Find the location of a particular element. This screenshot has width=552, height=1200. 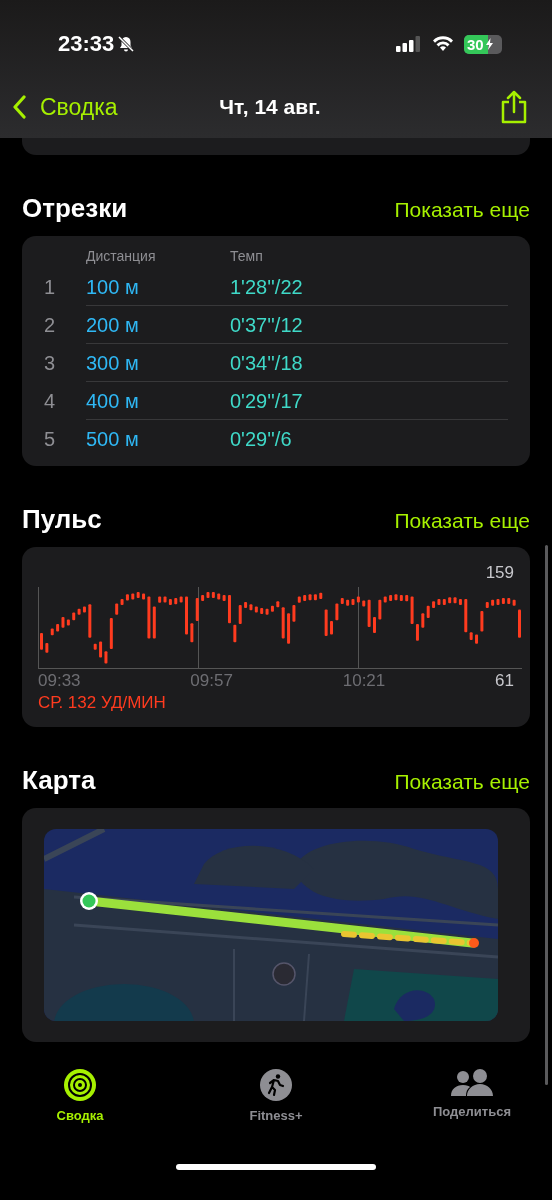

screen-title: Чт, 14 авг. is located at coordinates (270, 107).